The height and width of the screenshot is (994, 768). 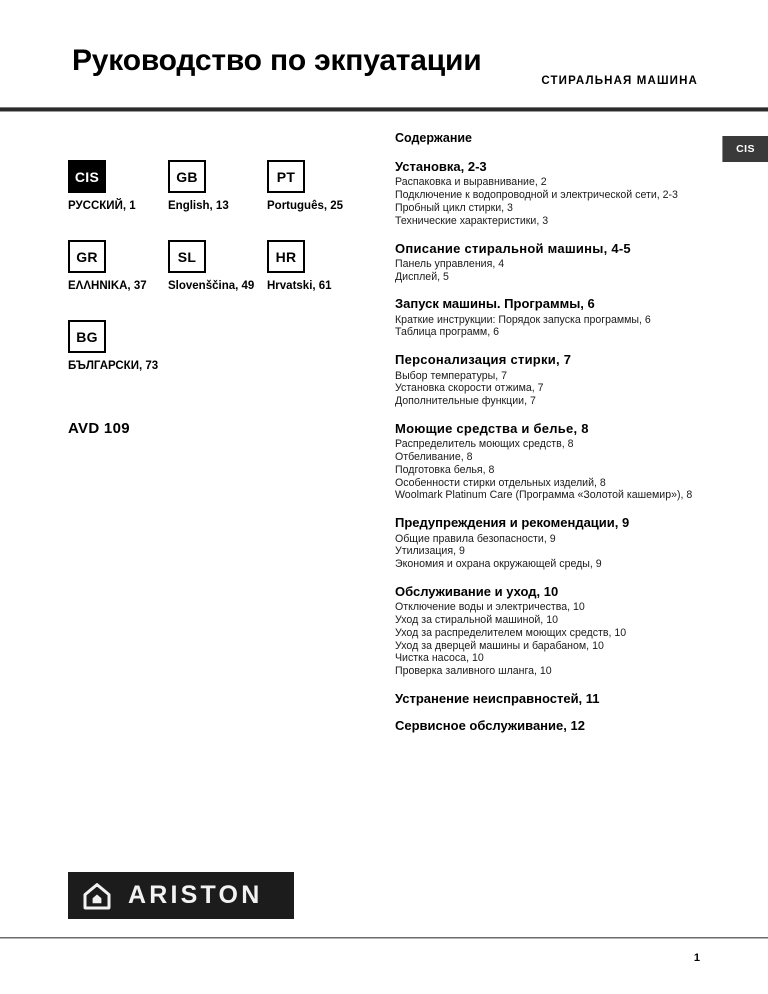 I want to click on toc-entry: Установка скорости отжима, 7, so click(x=550, y=388).